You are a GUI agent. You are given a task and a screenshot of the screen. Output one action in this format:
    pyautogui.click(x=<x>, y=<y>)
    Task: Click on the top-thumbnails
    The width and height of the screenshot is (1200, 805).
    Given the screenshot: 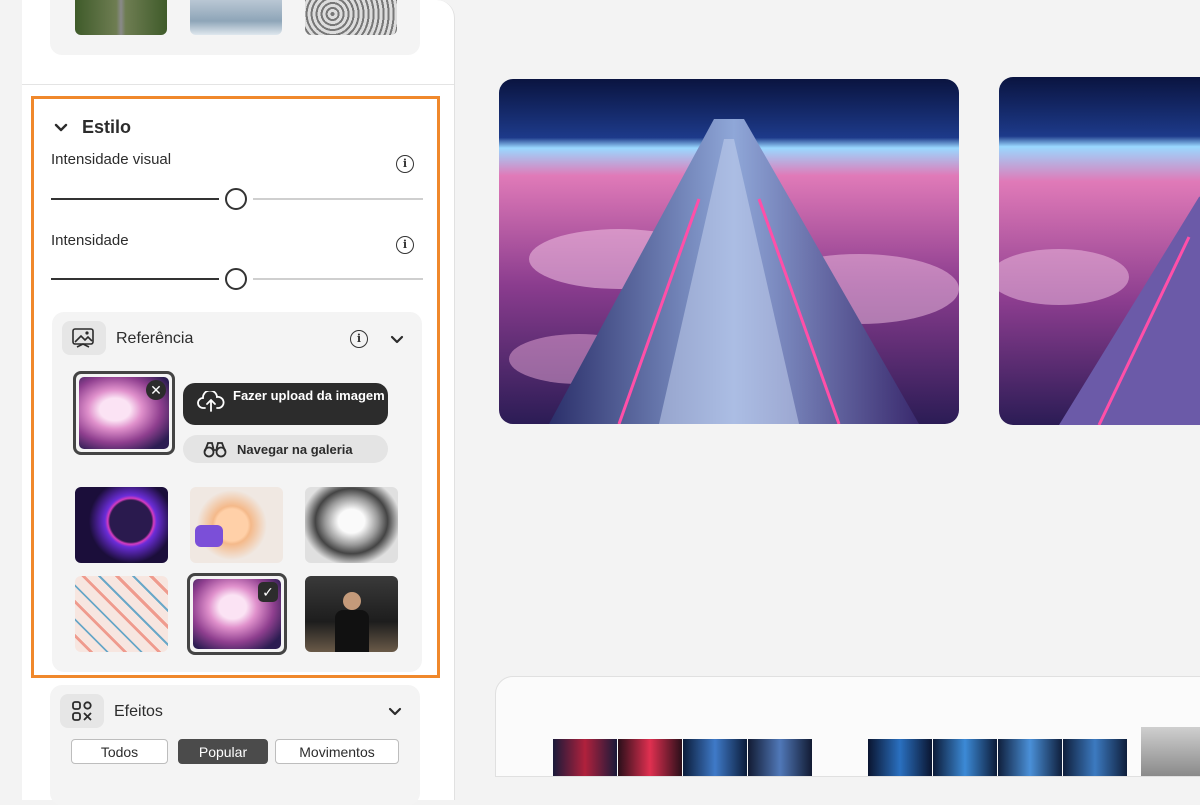 What is the action you would take?
    pyautogui.click(x=235, y=27)
    